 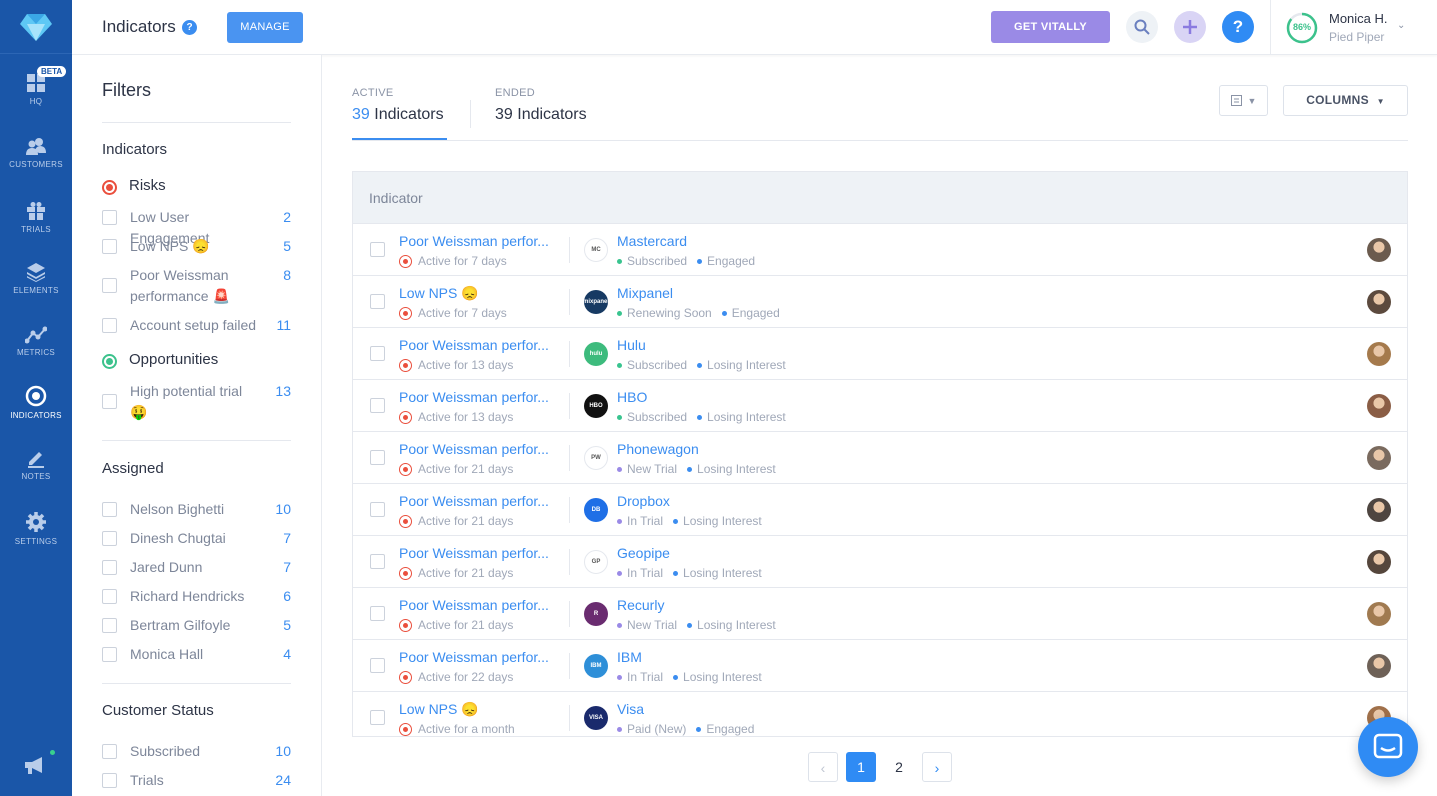 I want to click on customer-link: Geopipe, so click(x=643, y=553).